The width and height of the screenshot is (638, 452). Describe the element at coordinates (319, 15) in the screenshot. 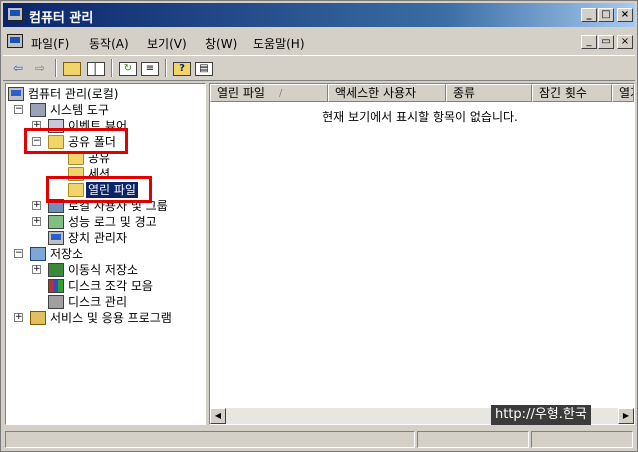

I see `title-bar: 컴퓨터 관리 _ □ ×` at that location.